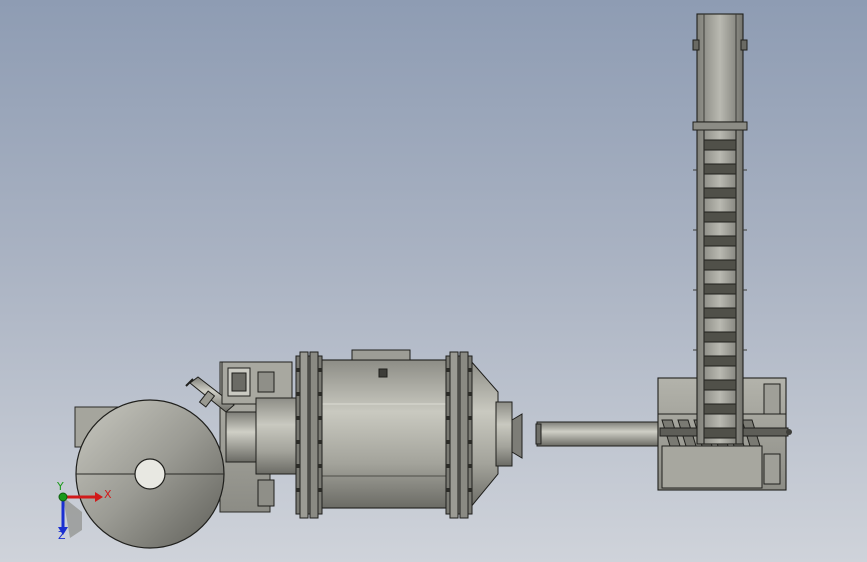 The image size is (867, 562). I want to click on elevator-head-flange-r, so click(744, 45).